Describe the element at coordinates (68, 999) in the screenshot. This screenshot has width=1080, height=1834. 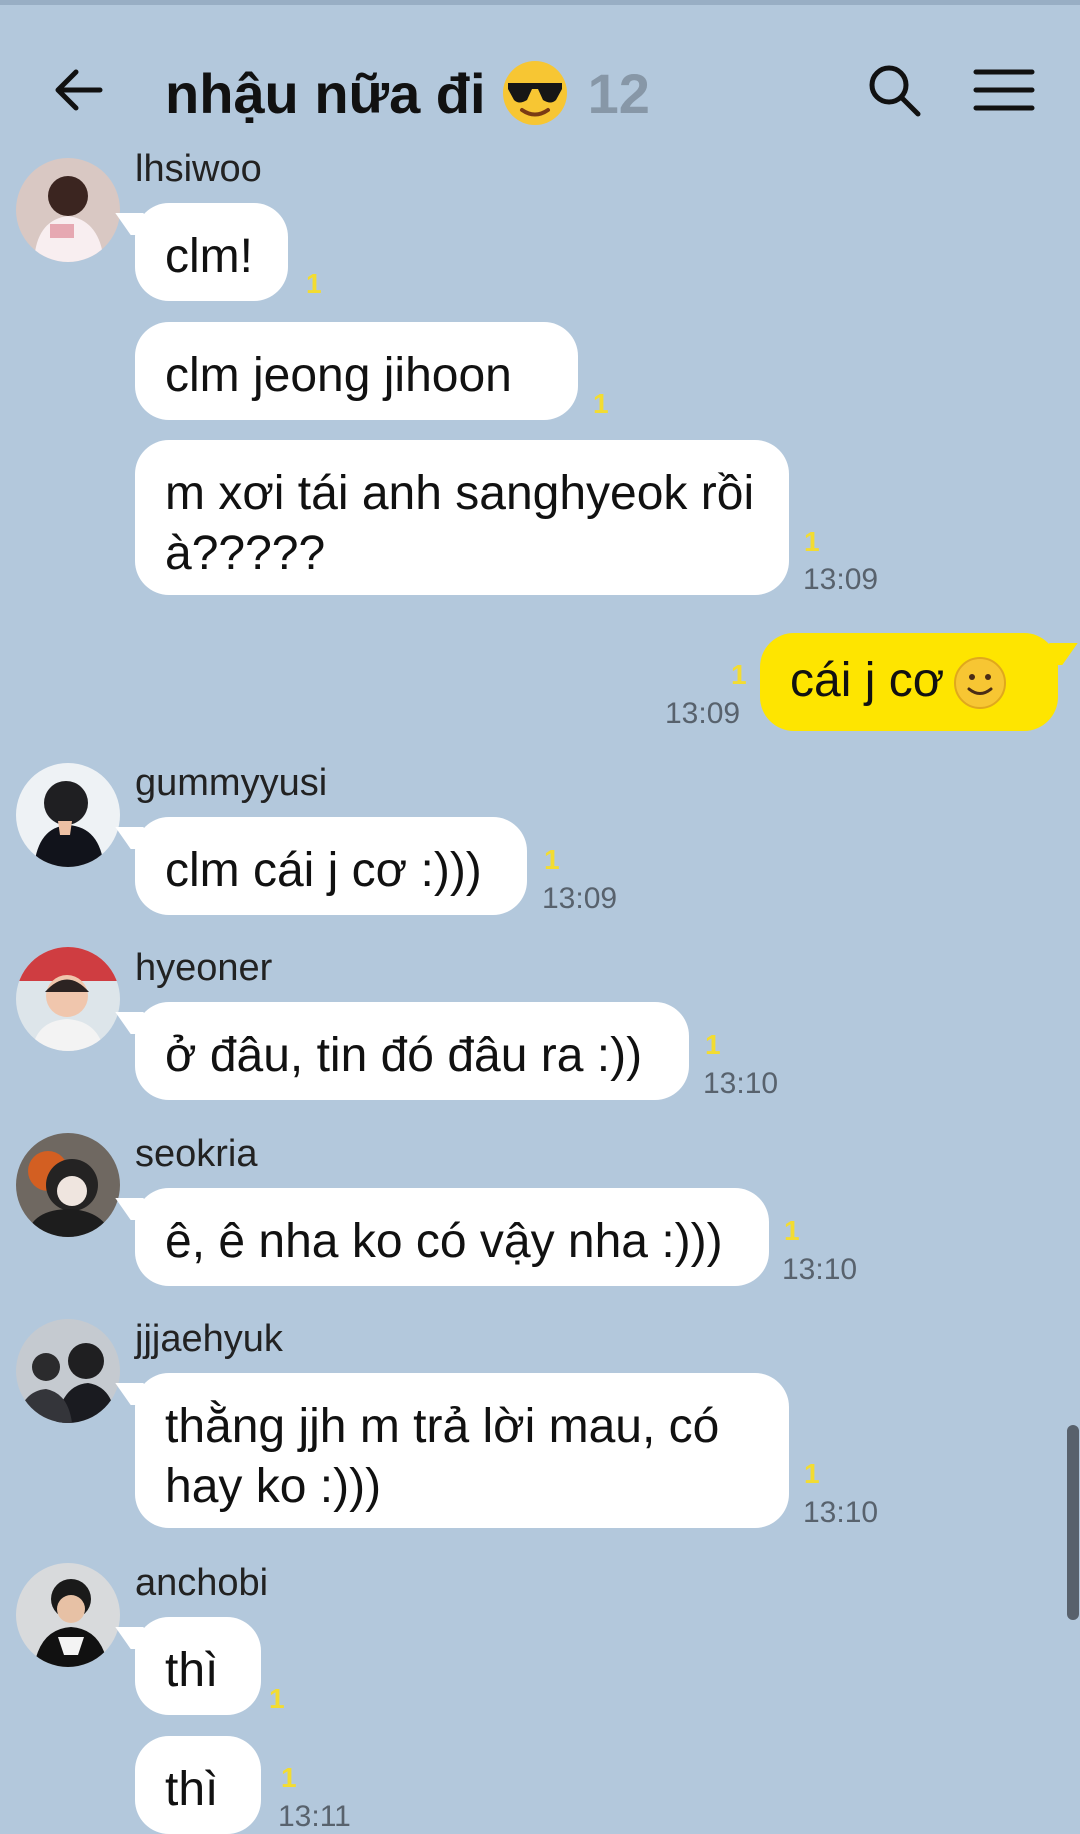
I see `avatar-hyeoner` at that location.